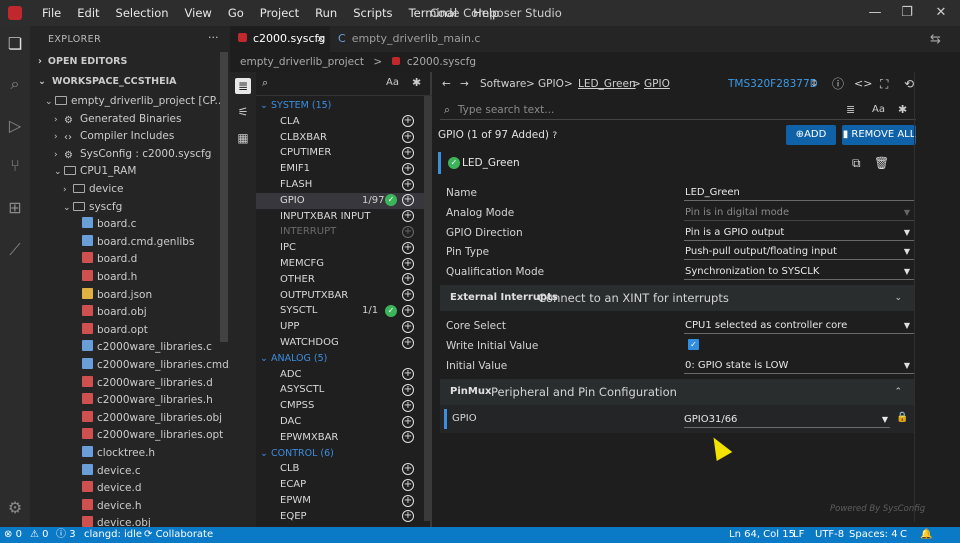 The width and height of the screenshot is (960, 543). What do you see at coordinates (320, 39) in the screenshot?
I see `tab-close-icon: ×` at bounding box center [320, 39].